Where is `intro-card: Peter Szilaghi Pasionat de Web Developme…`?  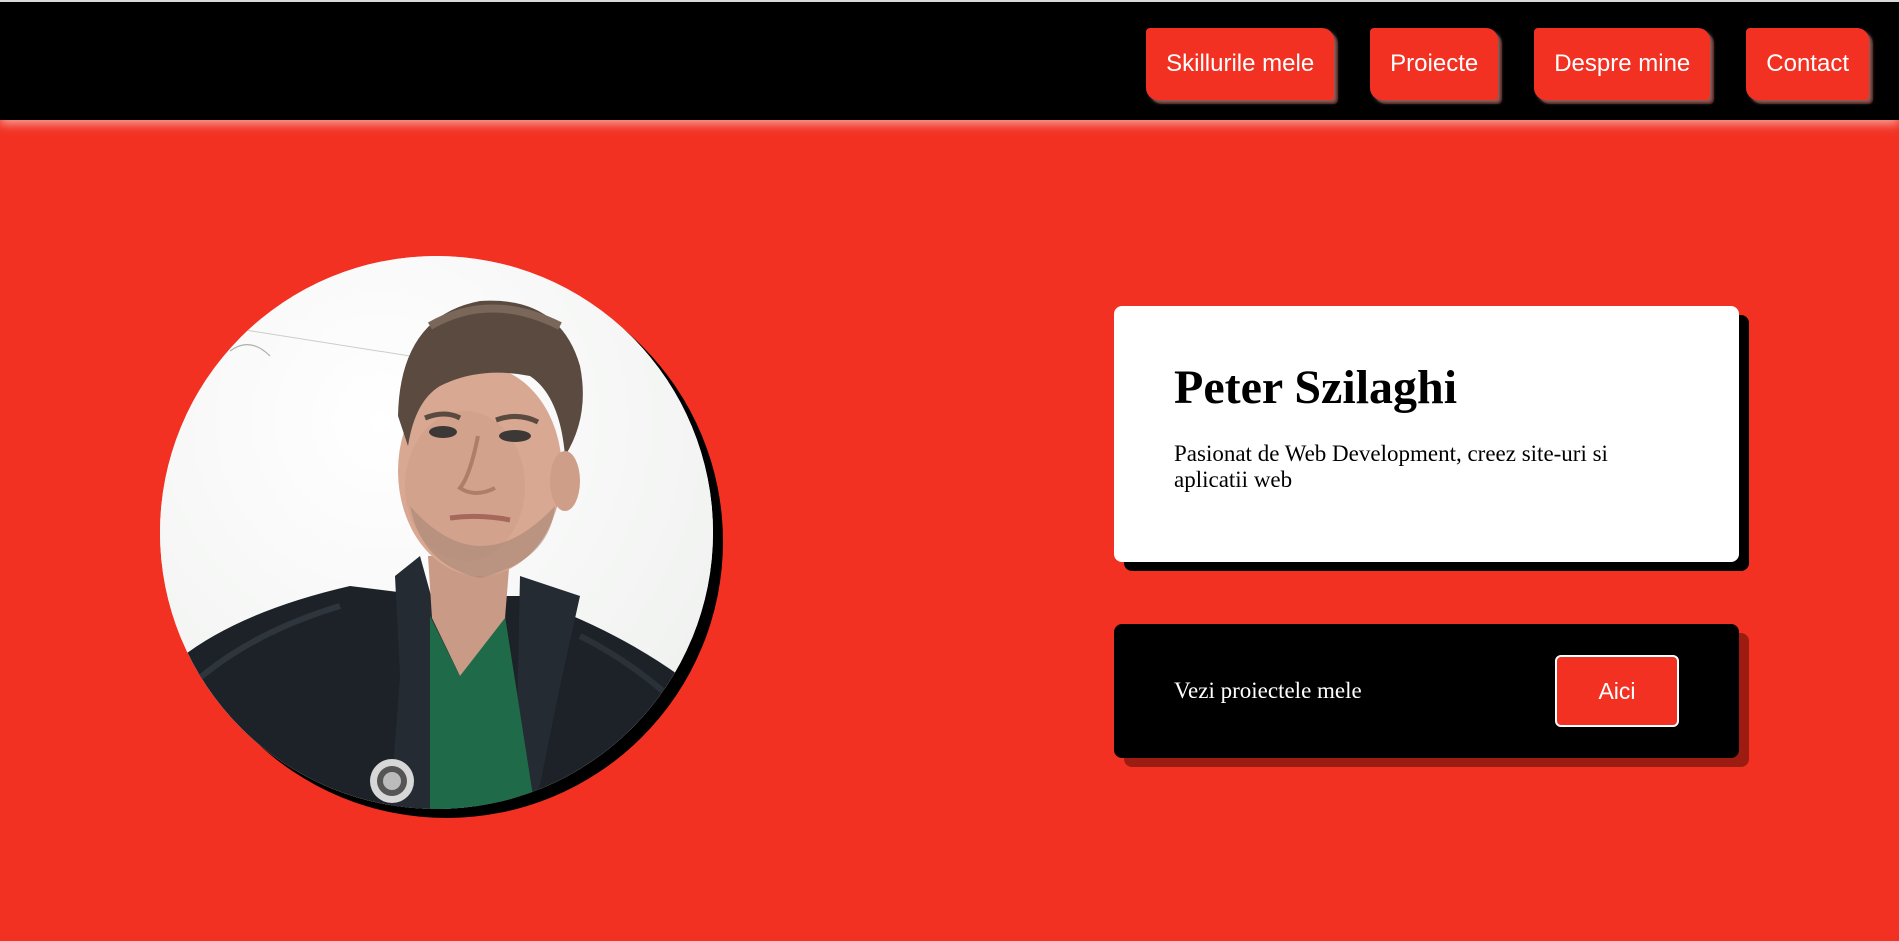 intro-card: Peter Szilaghi Pasionat de Web Developme… is located at coordinates (1426, 434).